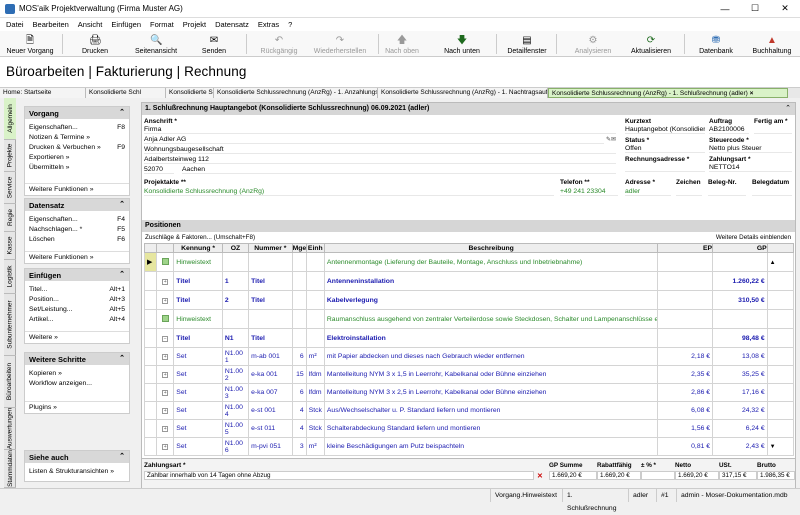 The height and width of the screenshot is (515, 800). I want to click on vtab-auswertungen: Auswertungen, so click(10, 429).